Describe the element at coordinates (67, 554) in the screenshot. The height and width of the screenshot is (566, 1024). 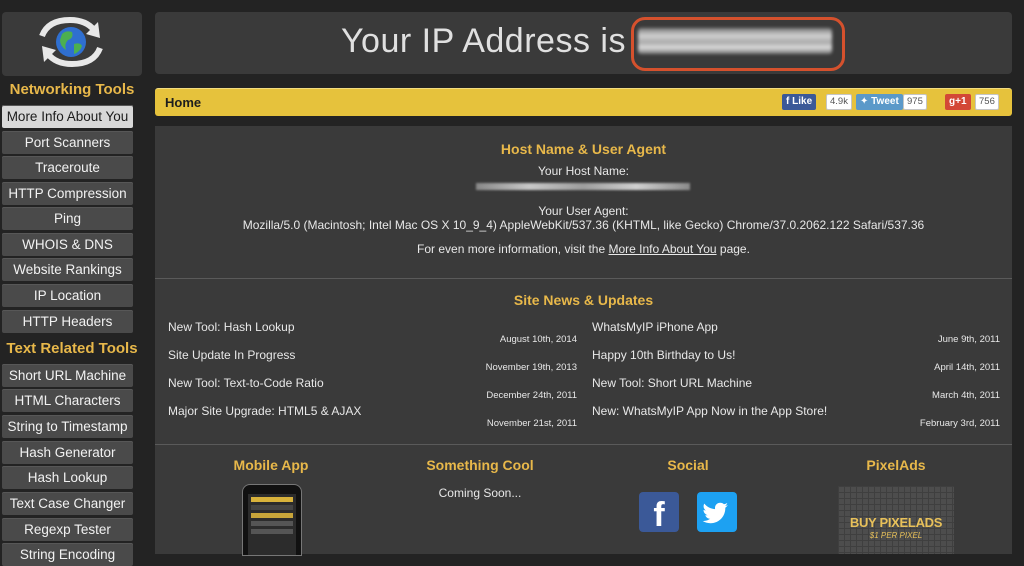
I see `sidebar-item-string-encoding: String Encoding` at that location.